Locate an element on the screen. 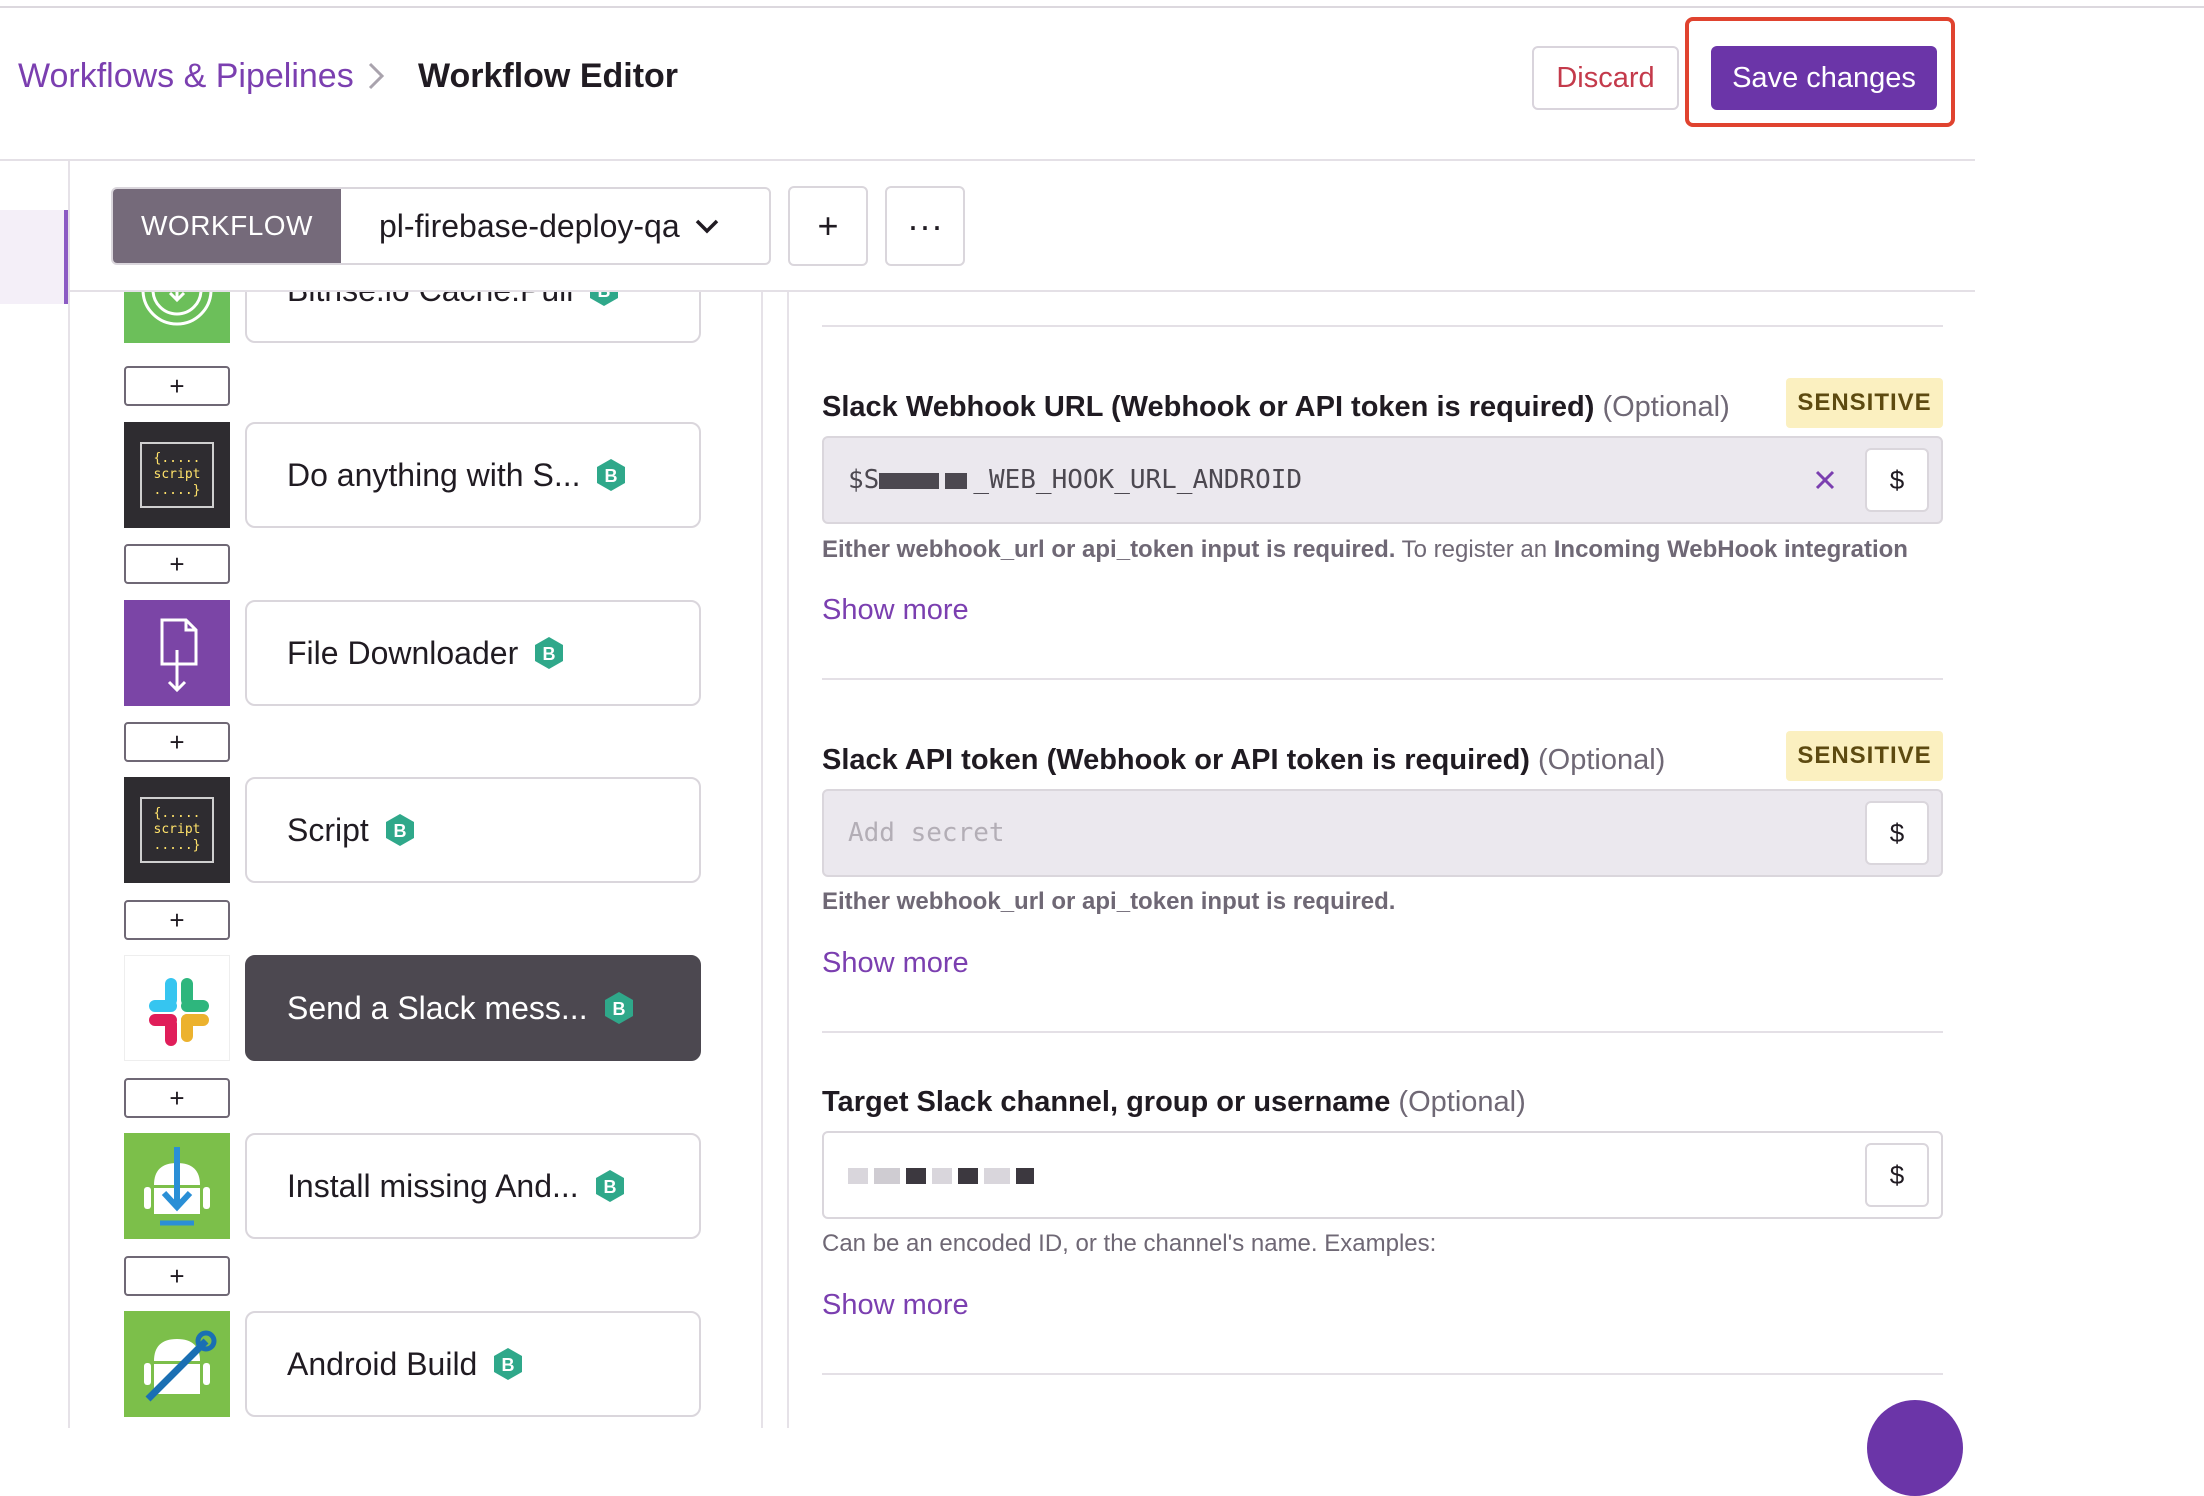 The height and width of the screenshot is (1496, 2204). channel-field: $ is located at coordinates (1382, 1175).